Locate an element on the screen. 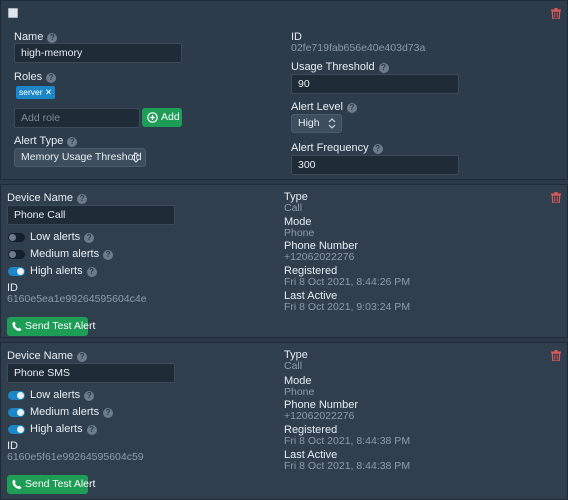 Image resolution: width=568 pixels, height=500 pixels. name-input: high-memory is located at coordinates (98, 53).